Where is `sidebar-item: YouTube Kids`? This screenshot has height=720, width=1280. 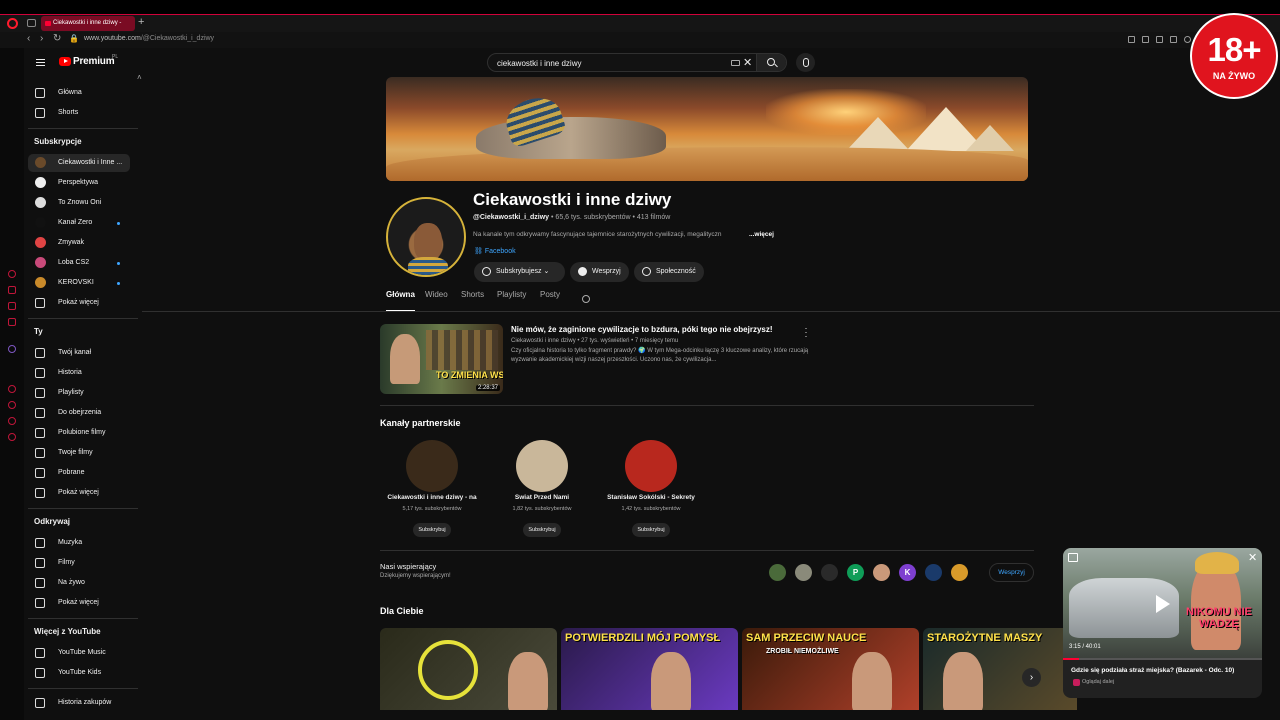
sidebar-item: YouTube Kids is located at coordinates (79, 673).